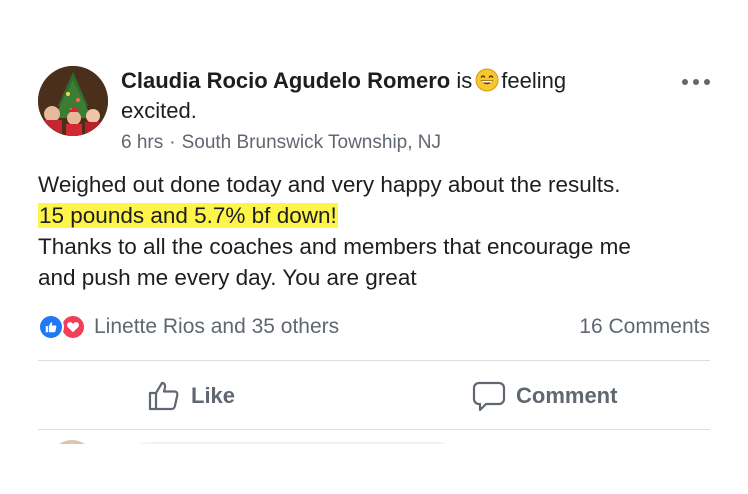 This screenshot has height=494, width=748. I want to click on comment-input, so click(293, 443).